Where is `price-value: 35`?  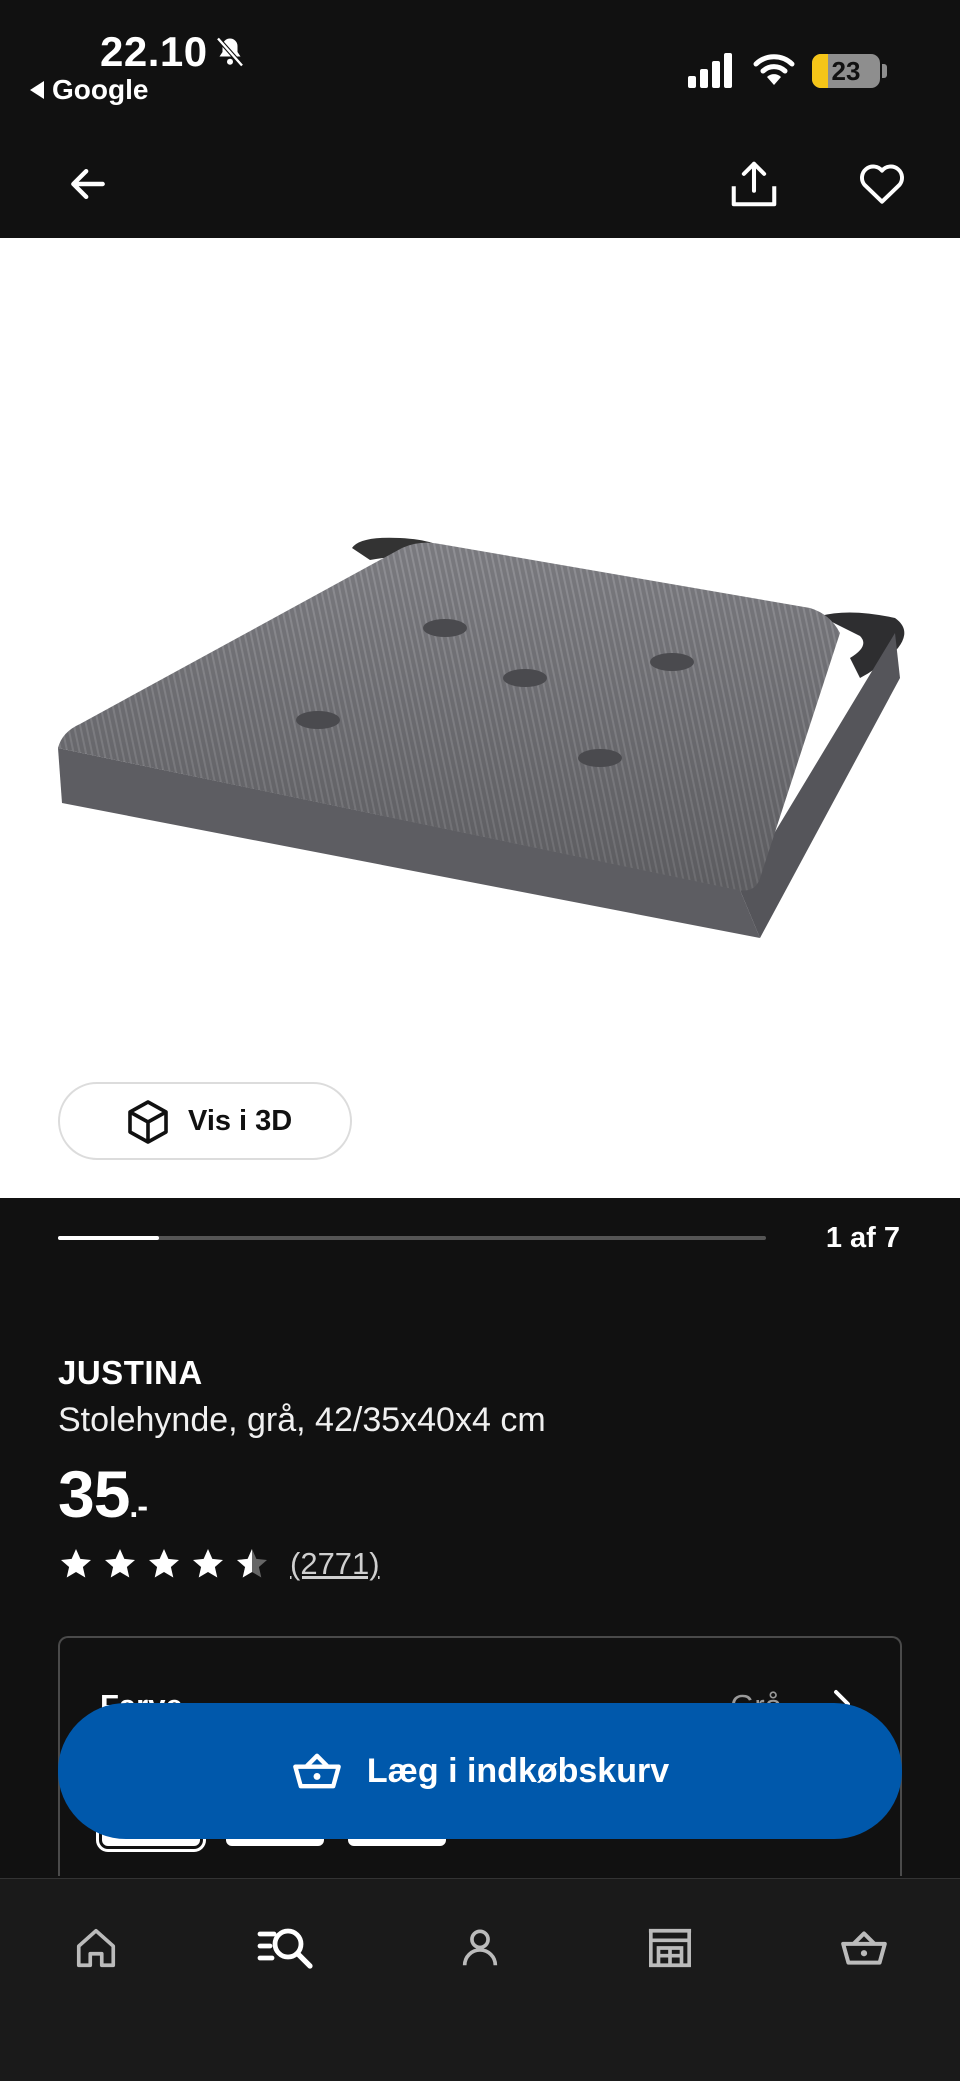 price-value: 35 is located at coordinates (94, 1494).